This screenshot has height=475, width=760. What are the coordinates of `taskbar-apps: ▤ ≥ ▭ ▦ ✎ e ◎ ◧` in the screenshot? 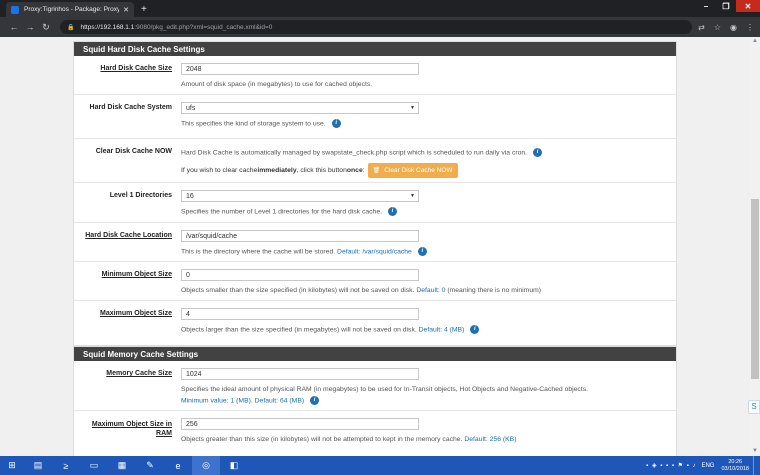 It's located at (136, 465).